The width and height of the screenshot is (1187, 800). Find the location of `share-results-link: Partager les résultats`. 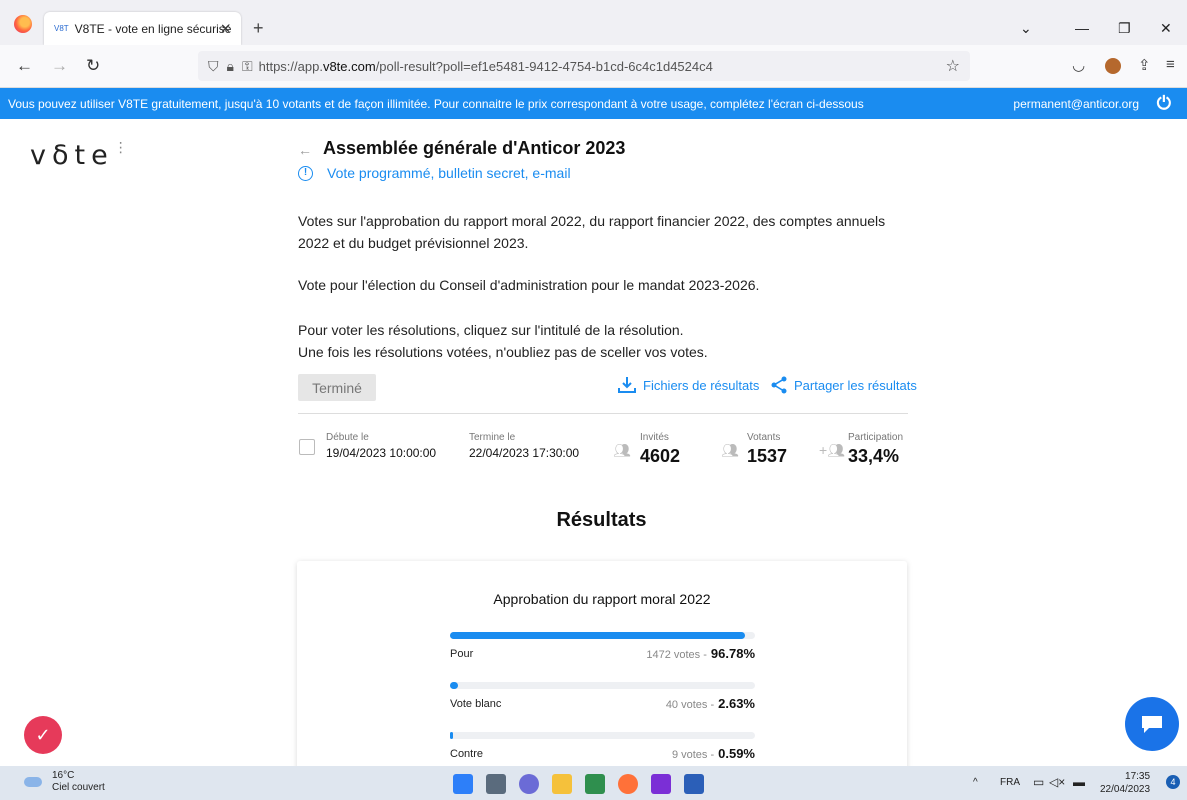

share-results-link: Partager les résultats is located at coordinates (843, 385).